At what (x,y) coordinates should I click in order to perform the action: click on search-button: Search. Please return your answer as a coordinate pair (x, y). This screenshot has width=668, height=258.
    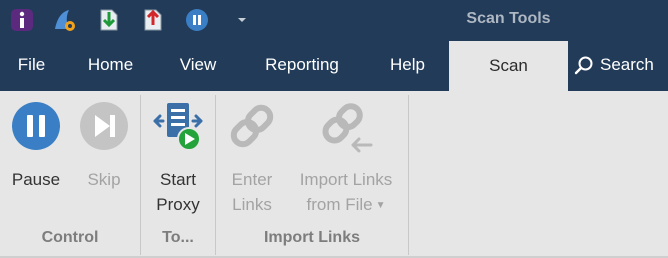
    Looking at the image, I should click on (618, 64).